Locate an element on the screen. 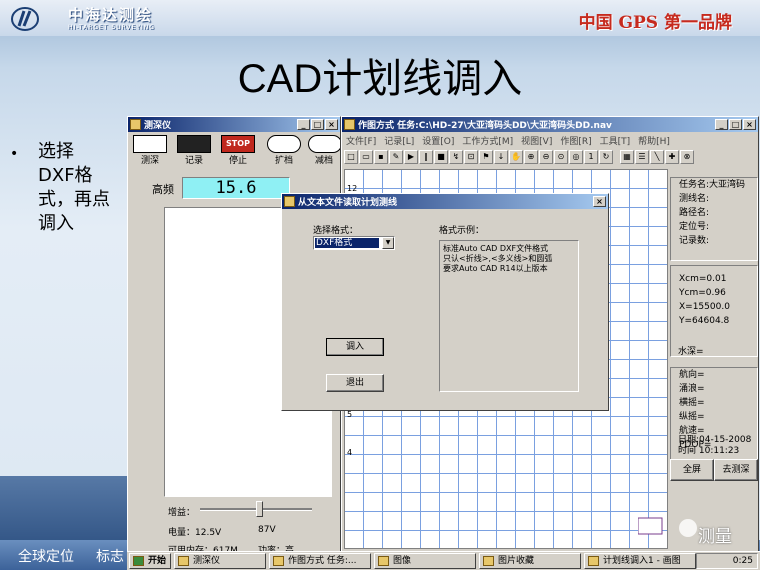 This screenshot has width=760, height=570. frequency-value: 15.6 is located at coordinates (236, 188).